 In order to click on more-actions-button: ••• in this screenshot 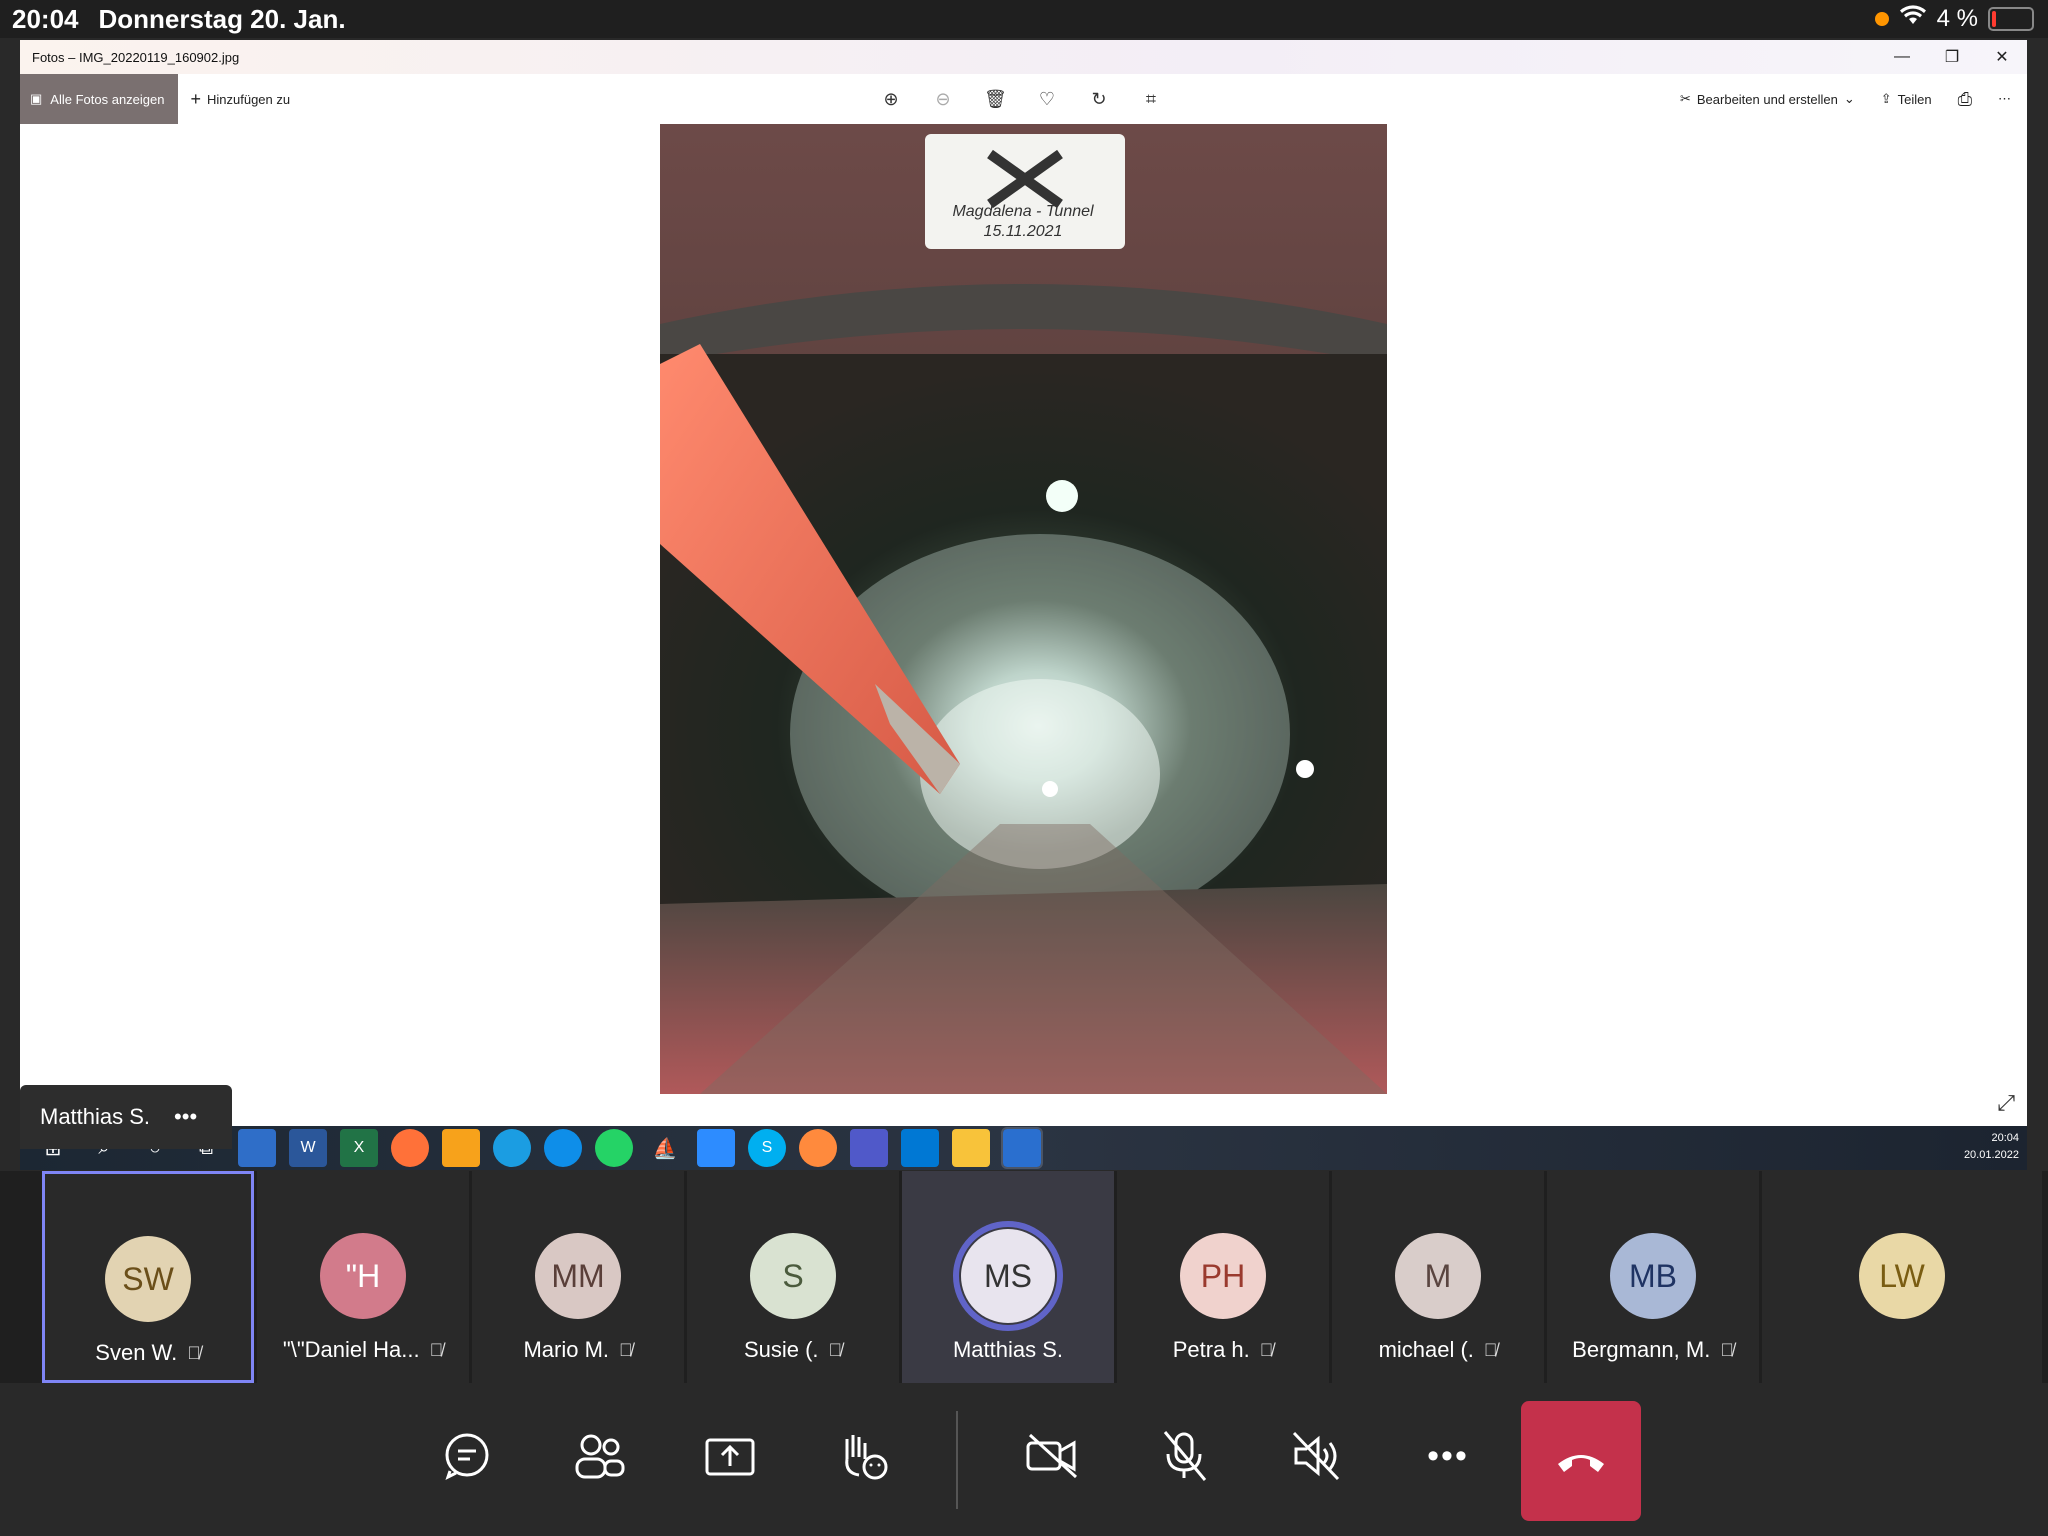, I will do `click(1448, 1456)`.